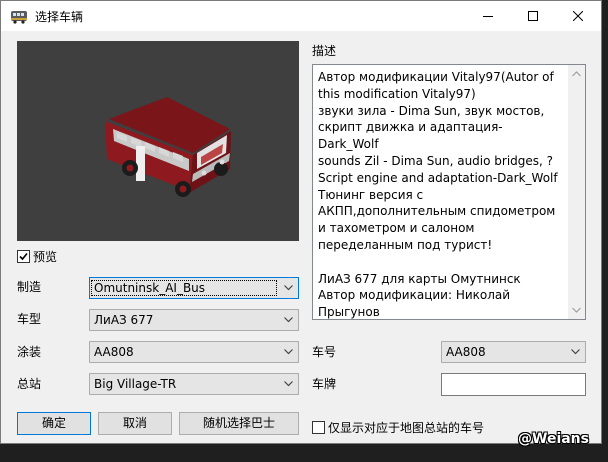 Image resolution: width=608 pixels, height=462 pixels. I want to click on title-bar: 选择车辆, so click(301, 16).